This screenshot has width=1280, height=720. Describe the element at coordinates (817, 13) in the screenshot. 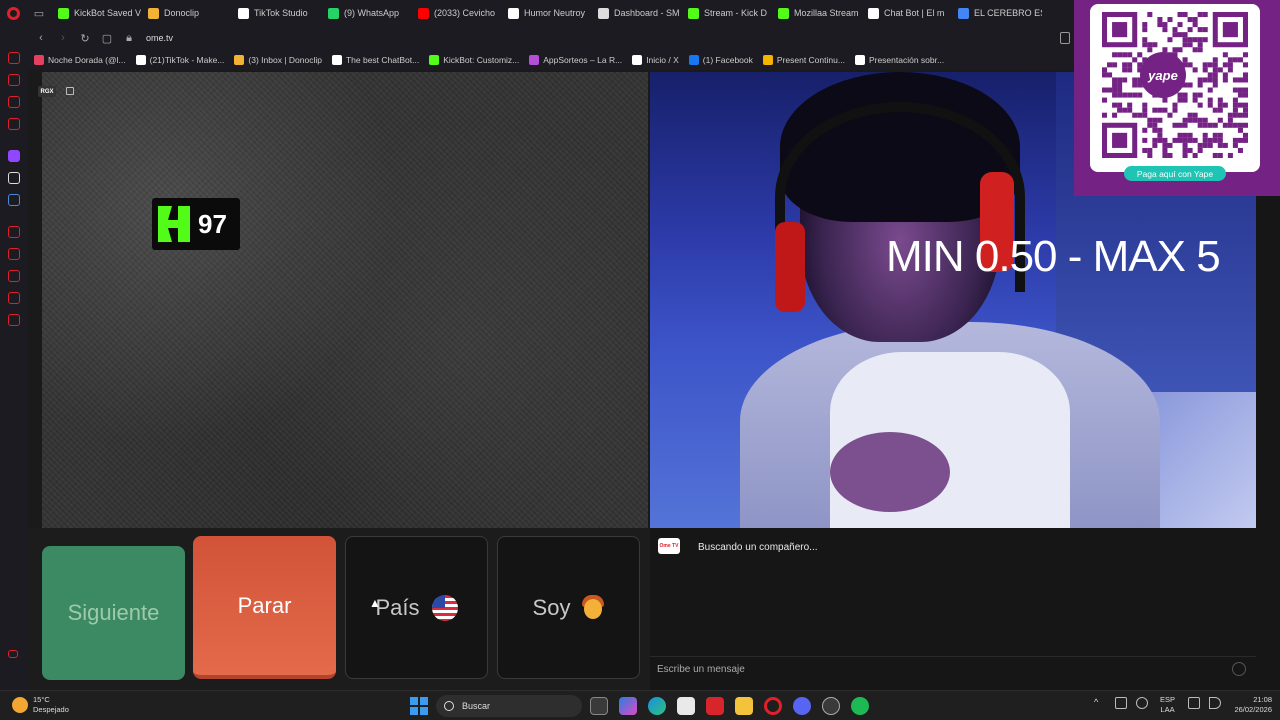

I see `browser-tab: Mozillaa Stream` at that location.